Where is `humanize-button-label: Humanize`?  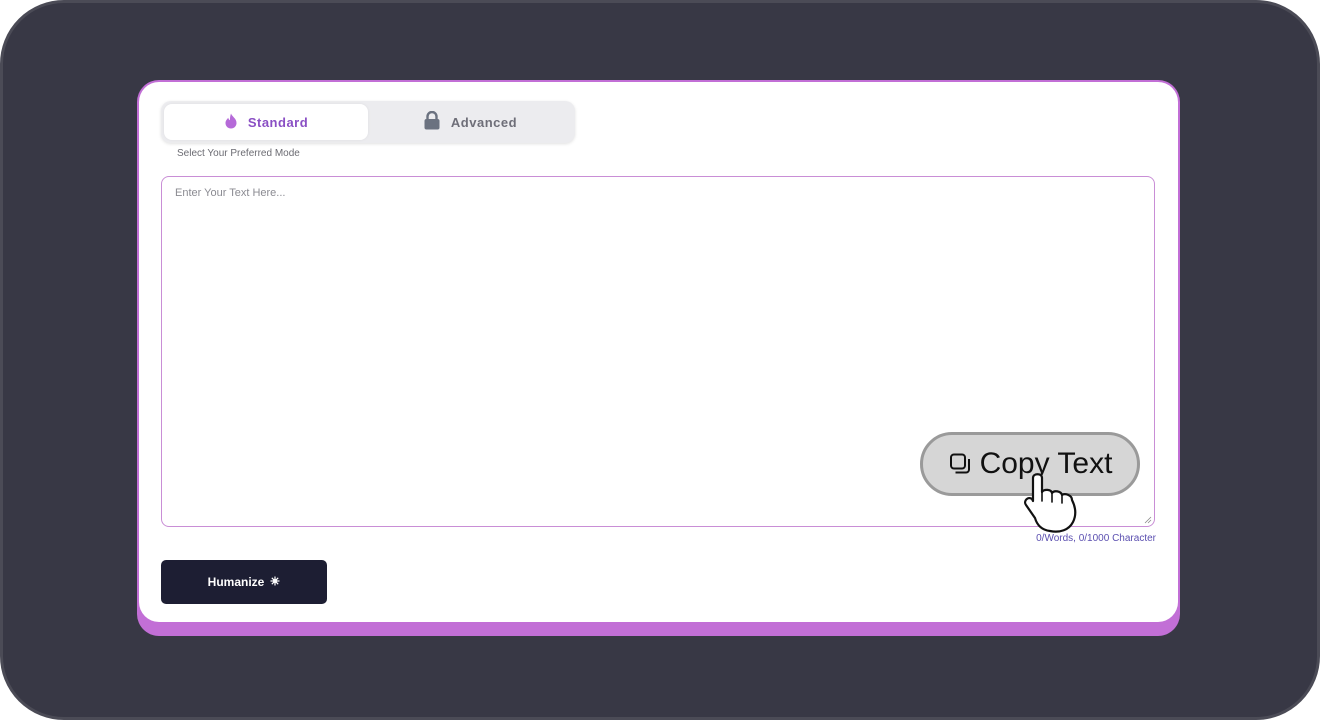 humanize-button-label: Humanize is located at coordinates (236, 582).